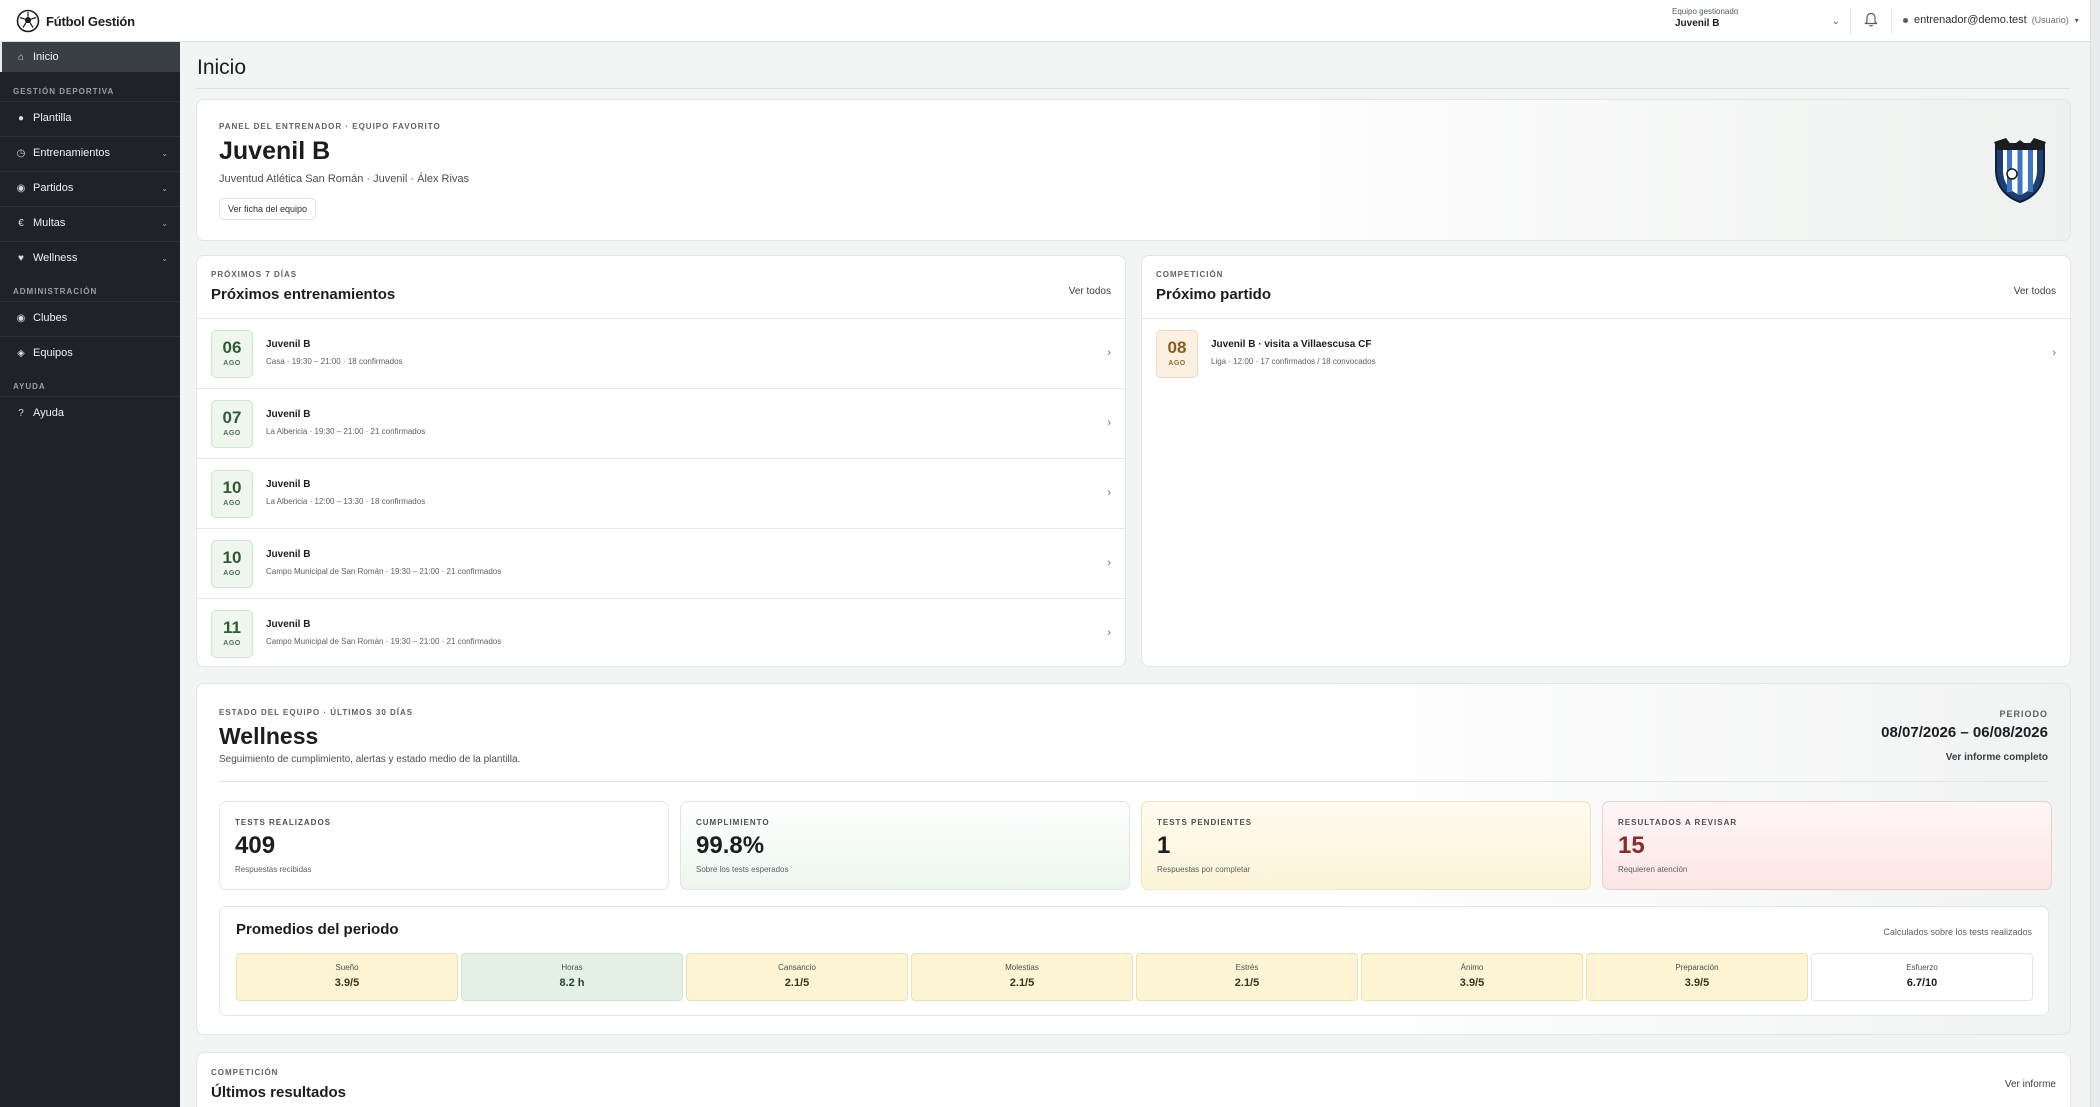 The height and width of the screenshot is (1107, 2100). I want to click on sidebar-item-wellness: ♥ Wellness ⌄, so click(90, 258).